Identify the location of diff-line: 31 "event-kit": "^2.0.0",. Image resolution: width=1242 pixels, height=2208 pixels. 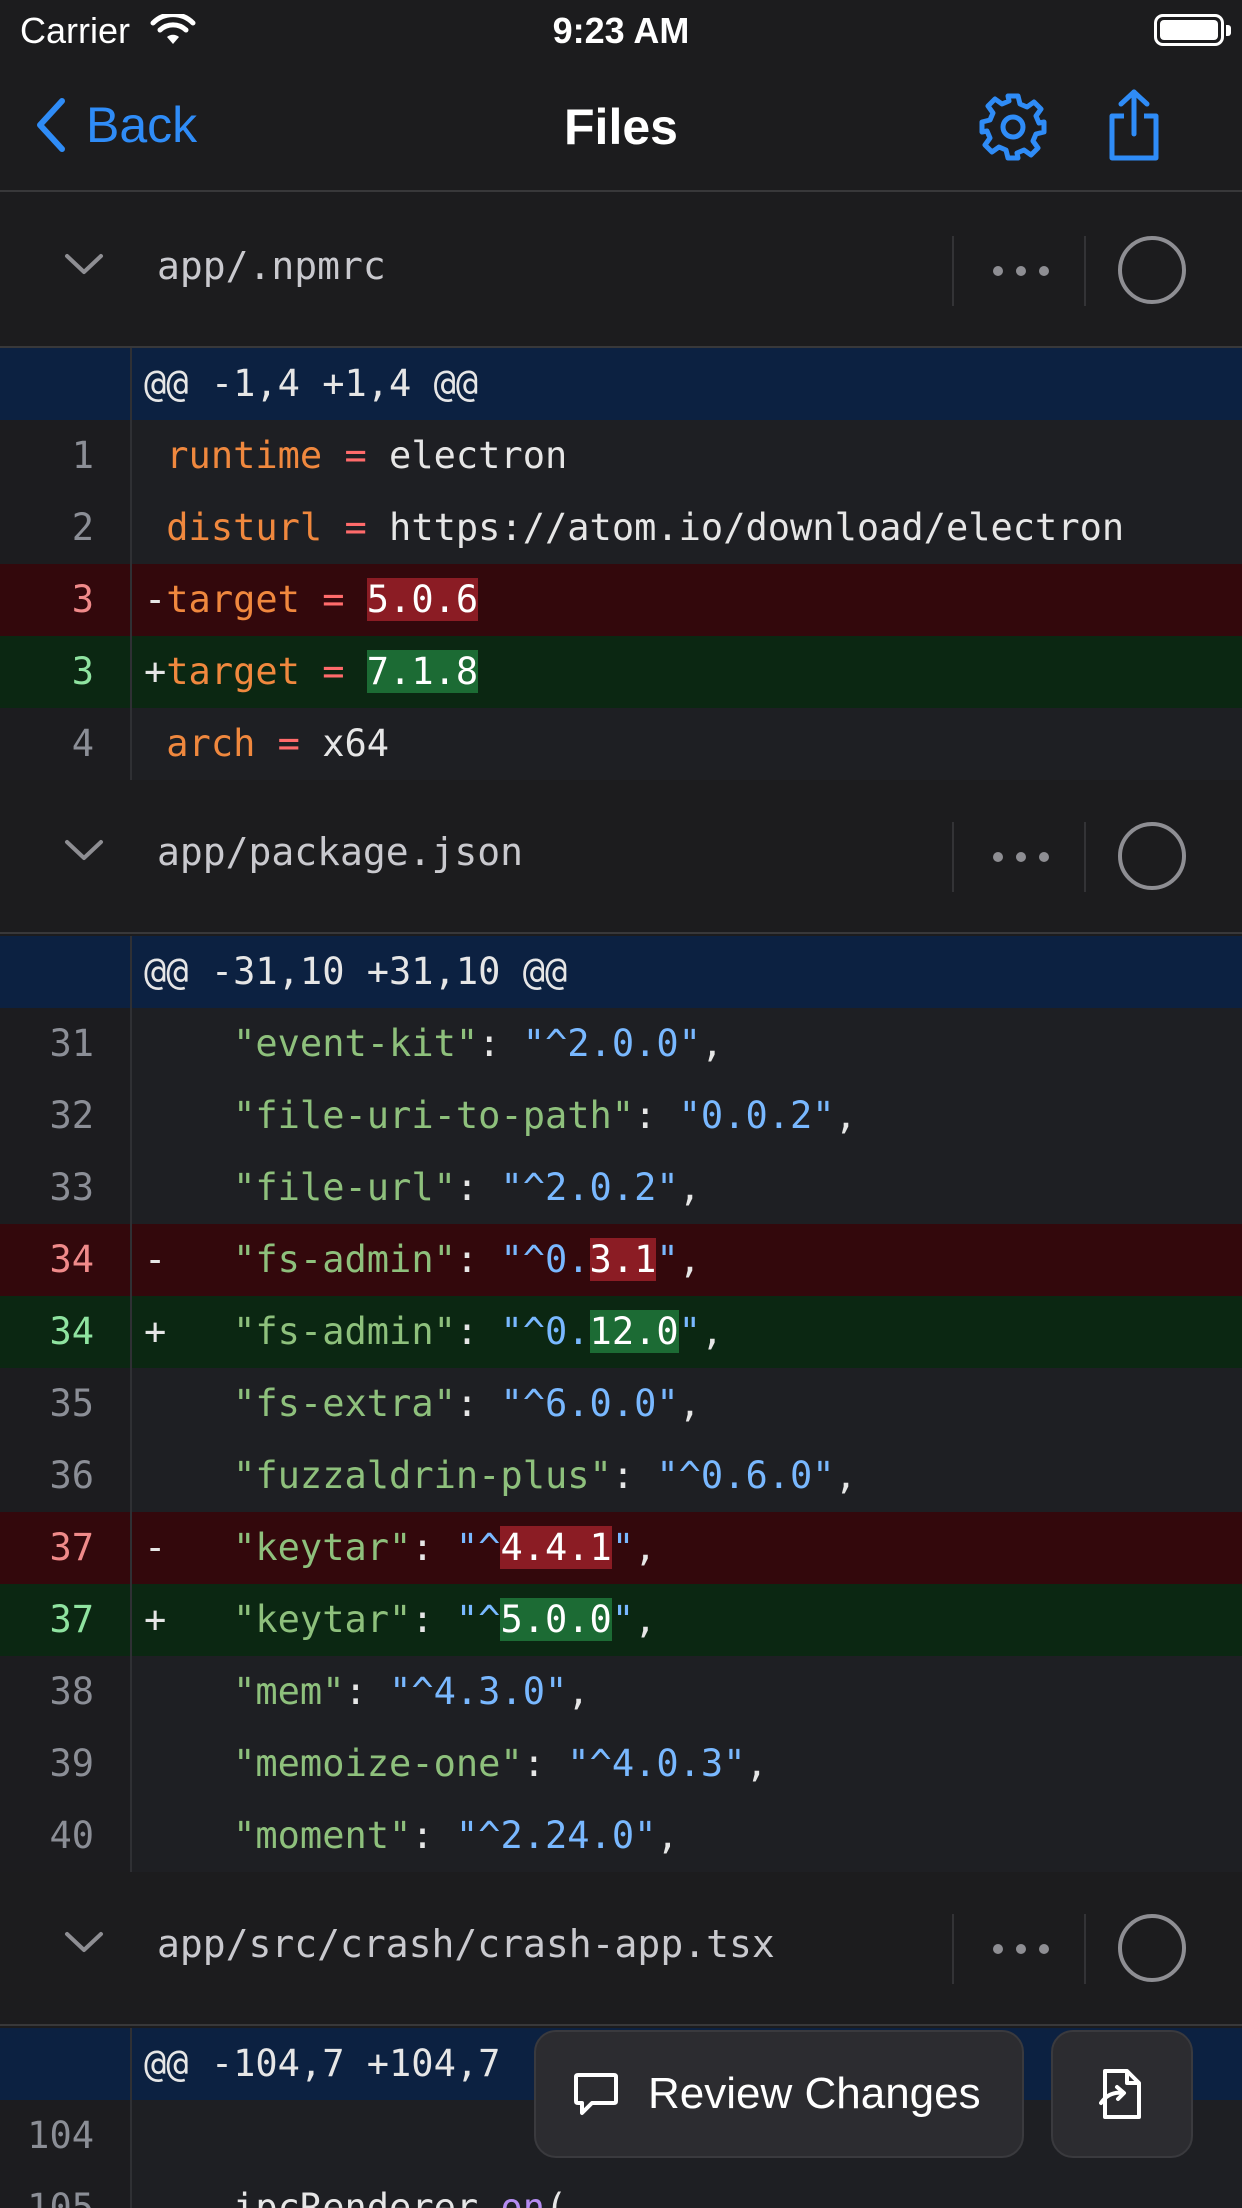
(621, 1044).